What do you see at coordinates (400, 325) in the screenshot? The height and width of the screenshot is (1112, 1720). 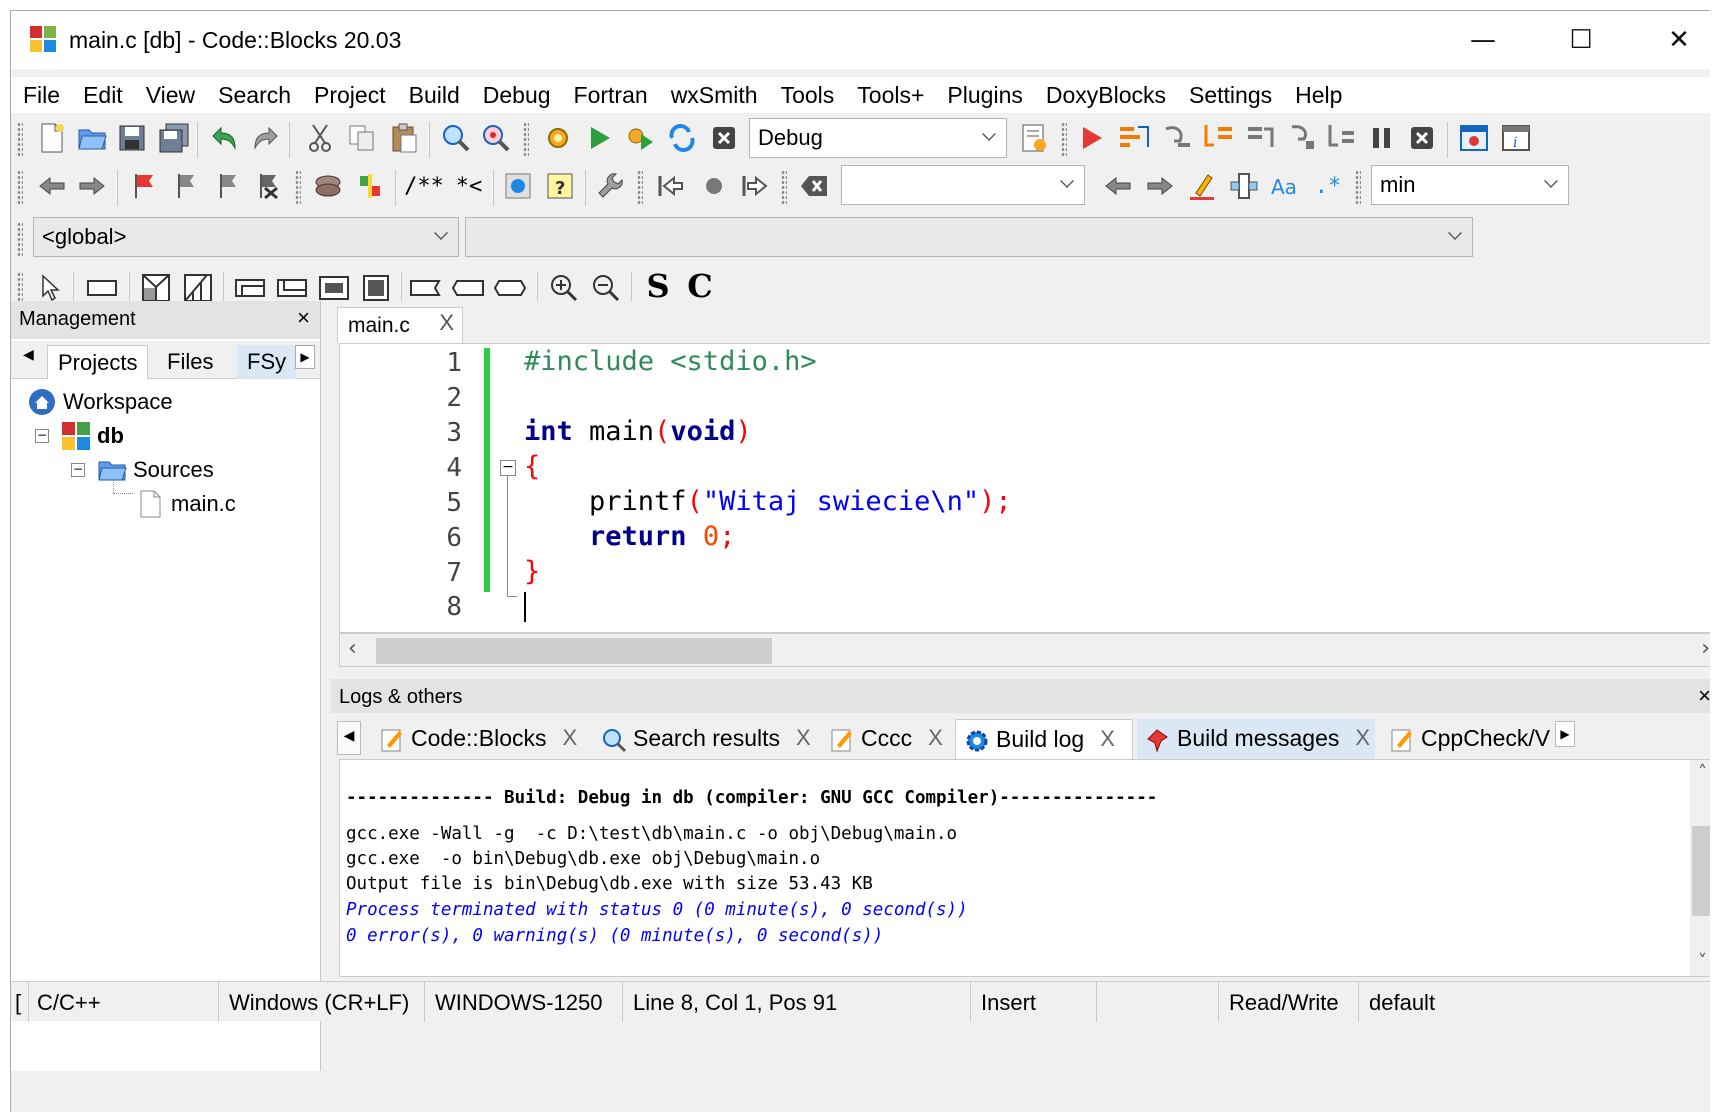 I see `editor-tab-main-c: main.c X` at bounding box center [400, 325].